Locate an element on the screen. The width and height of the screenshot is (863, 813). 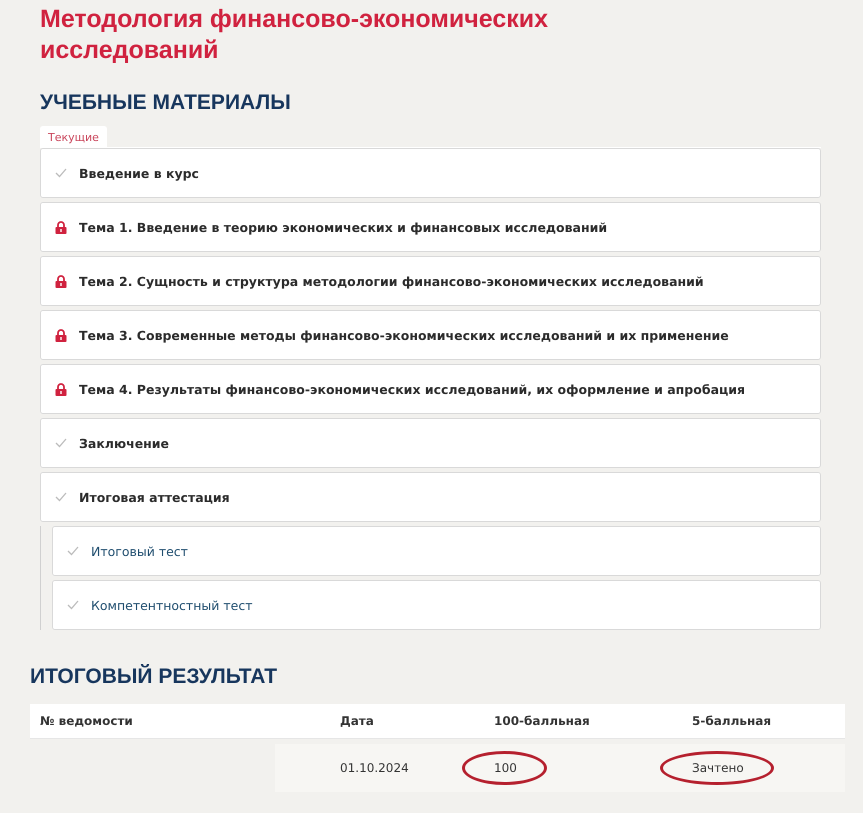
material-item: Тема 2. Сущность и структура методологии финансово-экономических исследований is located at coordinates (430, 281).